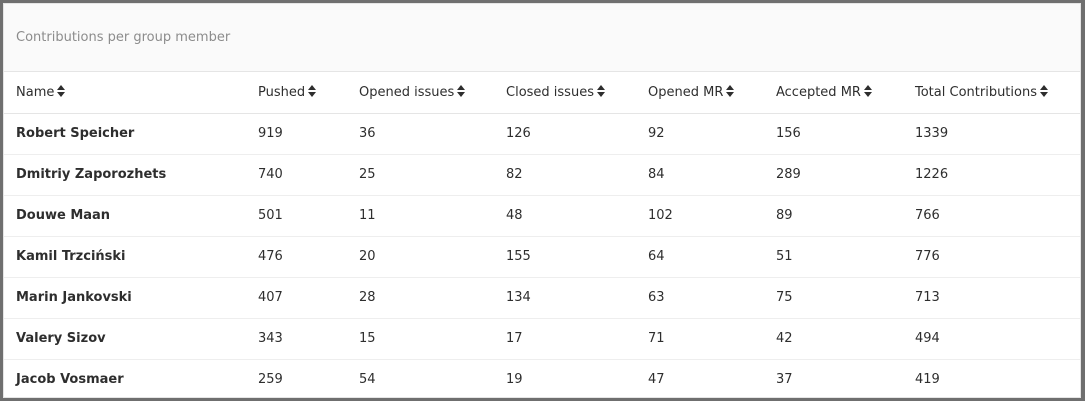  Describe the element at coordinates (514, 380) in the screenshot. I see `closed-issues-count: 19` at that location.